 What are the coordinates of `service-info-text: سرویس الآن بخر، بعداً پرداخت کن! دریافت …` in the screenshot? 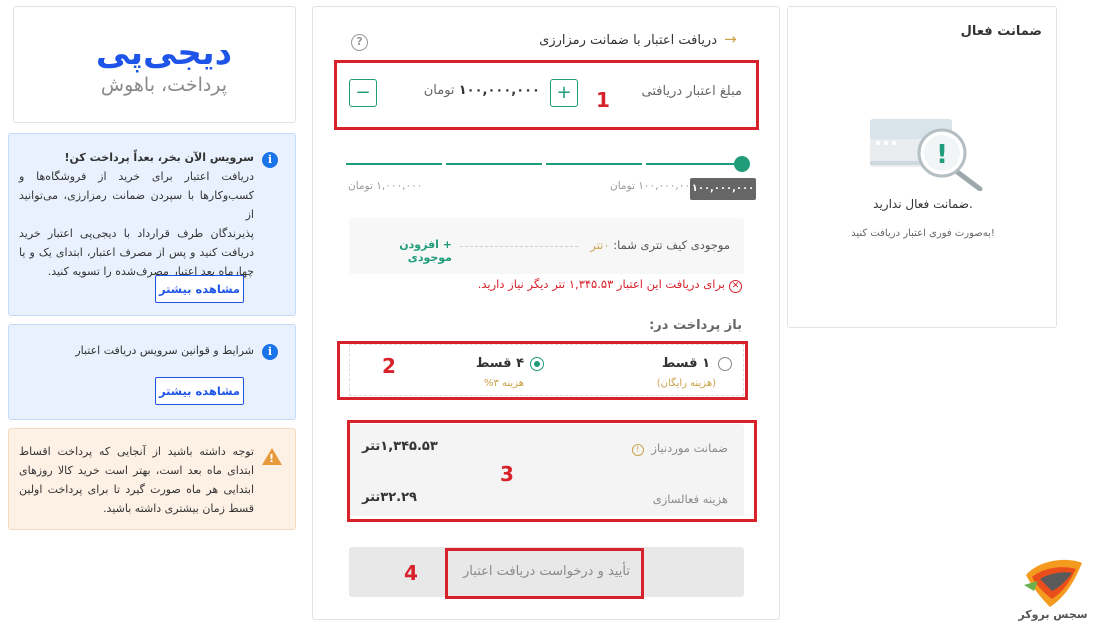 It's located at (136, 214).